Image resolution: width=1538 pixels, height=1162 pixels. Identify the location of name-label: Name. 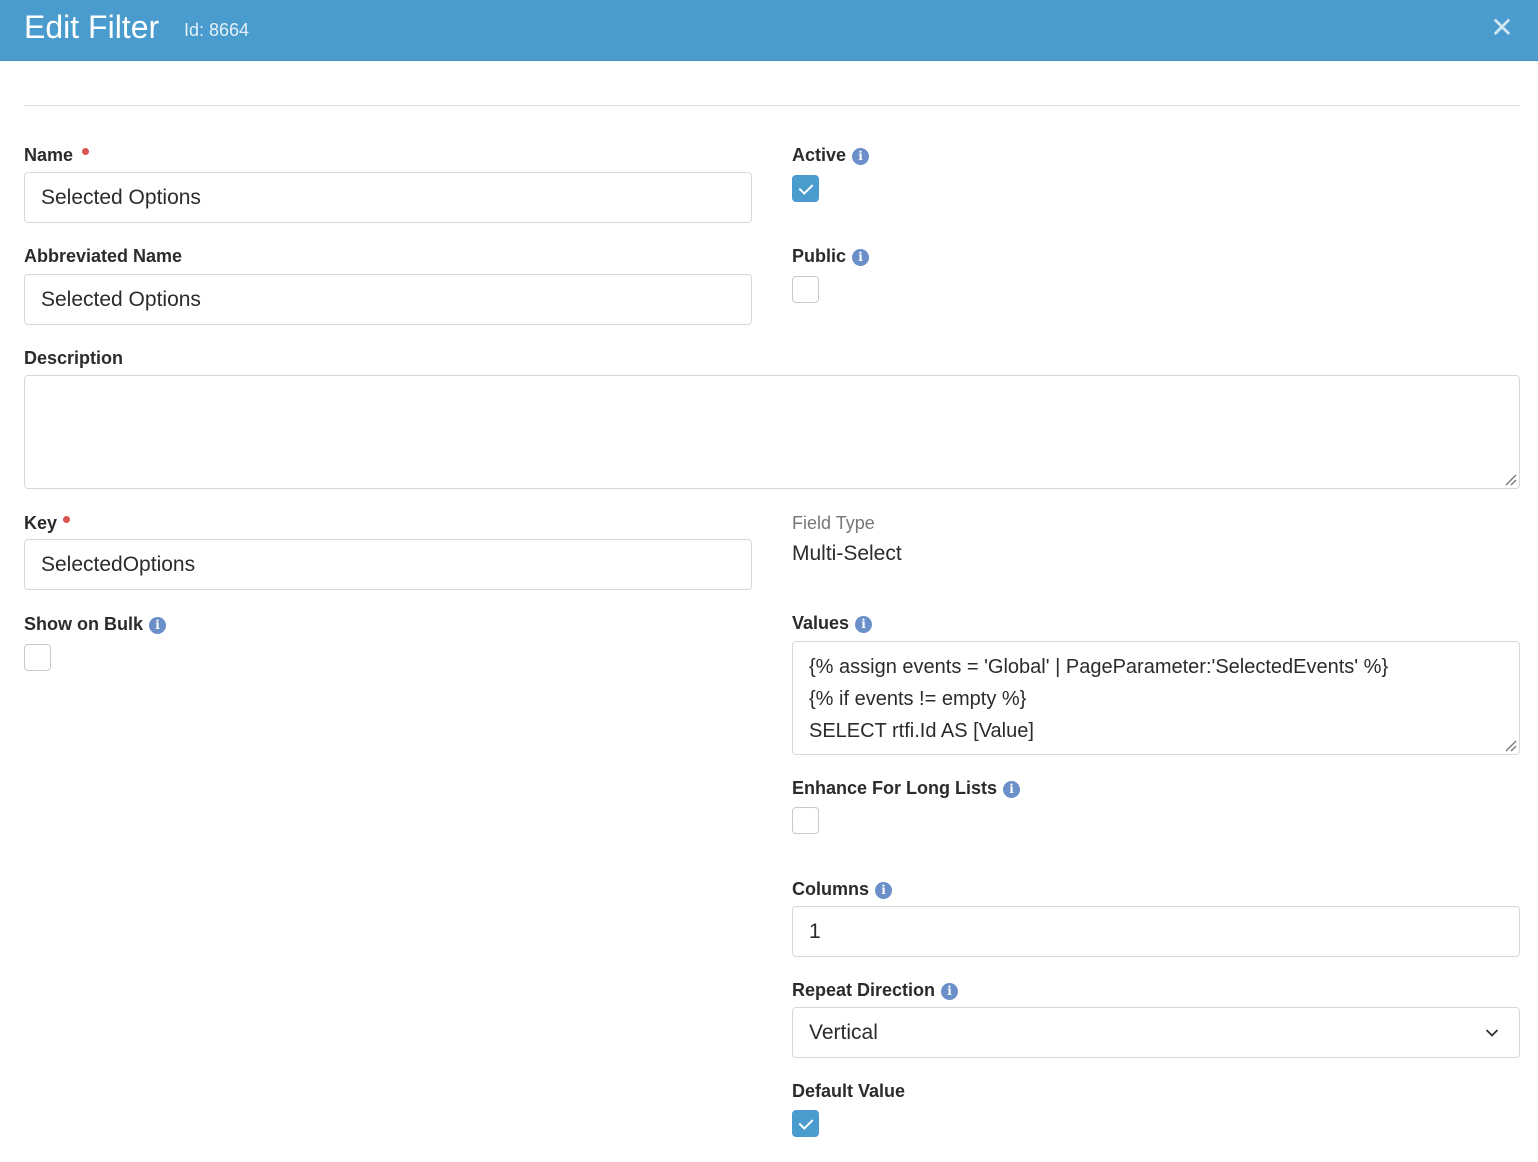
(48, 155).